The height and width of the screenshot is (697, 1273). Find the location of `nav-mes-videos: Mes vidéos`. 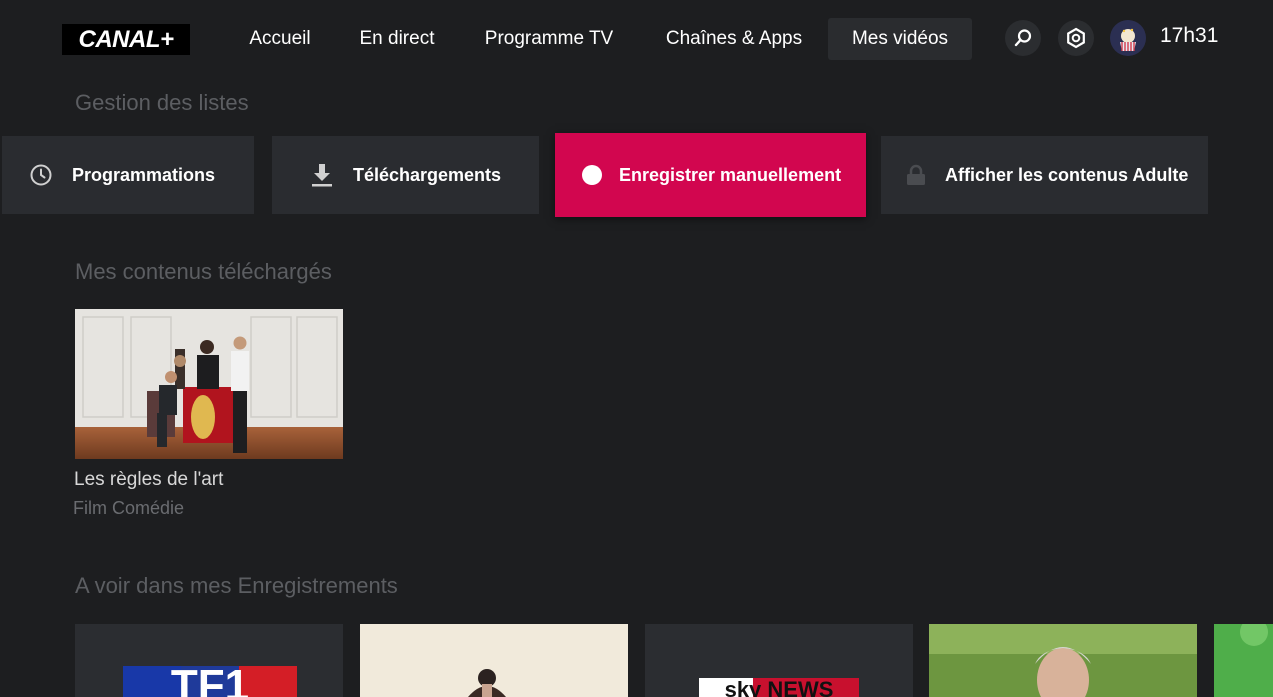

nav-mes-videos: Mes vidéos is located at coordinates (900, 39).